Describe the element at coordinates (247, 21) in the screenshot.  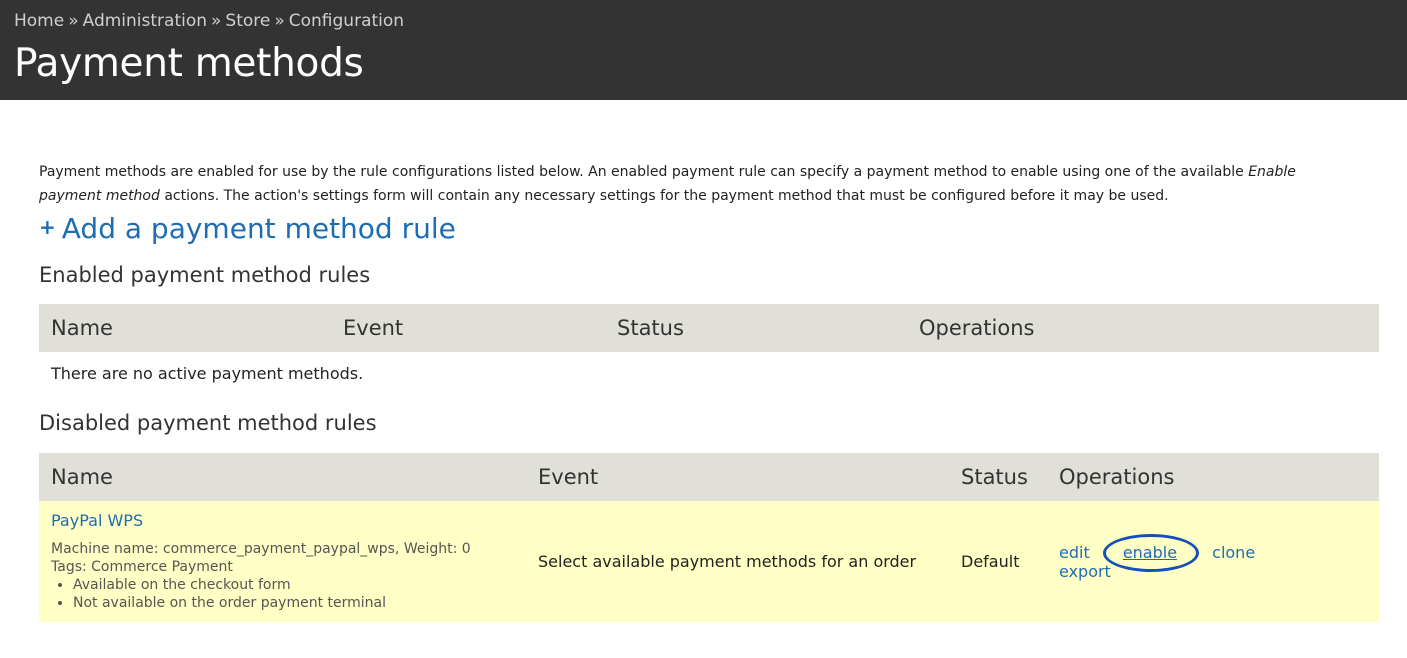
I see `breadcrumb-store: Store` at that location.